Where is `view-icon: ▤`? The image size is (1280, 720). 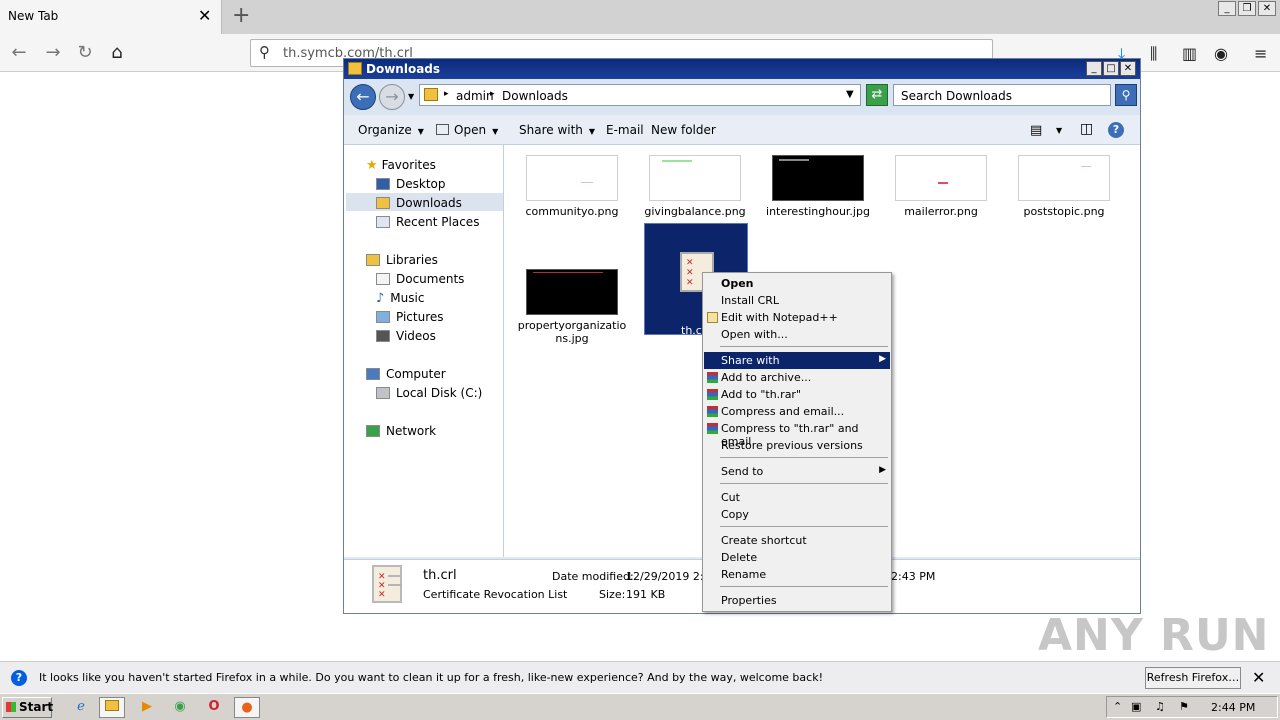
view-icon: ▤ is located at coordinates (1036, 130).